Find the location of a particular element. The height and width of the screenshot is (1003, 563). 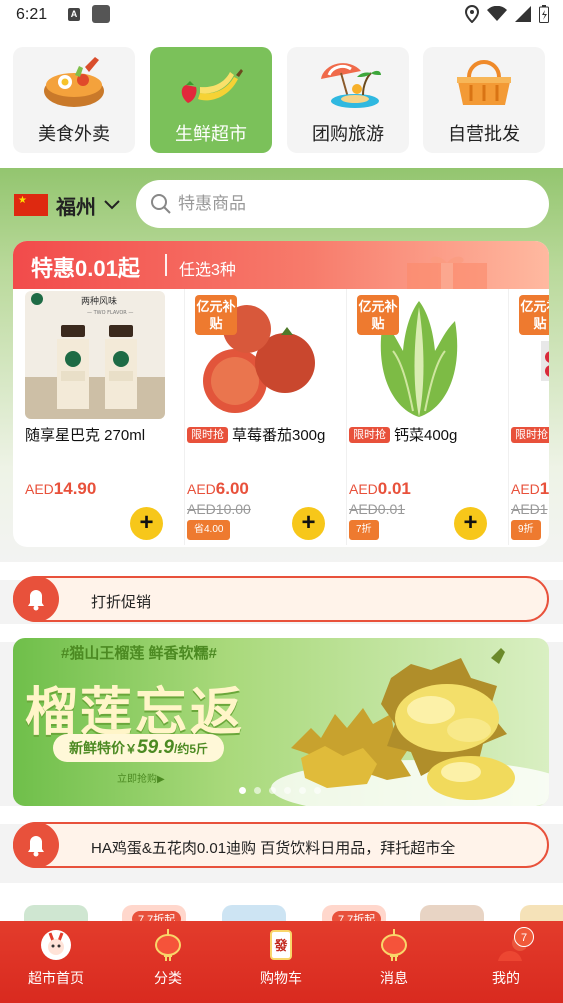

tab-label: 超市首页 is located at coordinates (56, 978).